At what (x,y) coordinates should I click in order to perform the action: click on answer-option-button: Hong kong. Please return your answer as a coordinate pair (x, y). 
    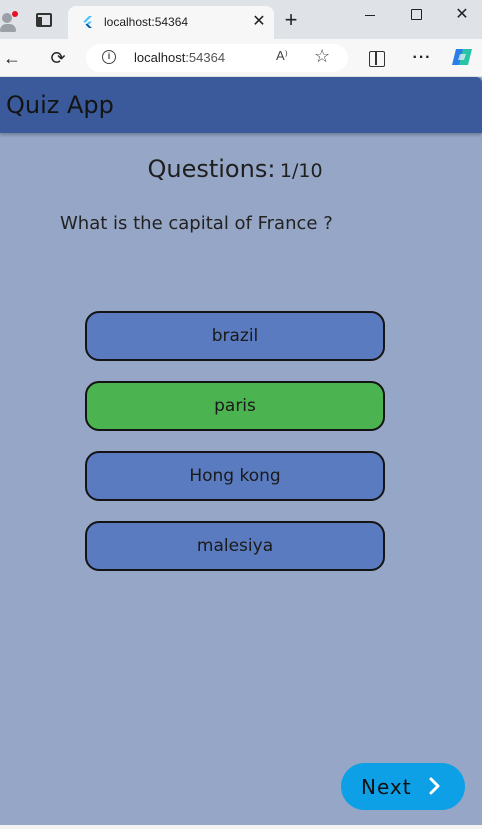
    Looking at the image, I should click on (235, 476).